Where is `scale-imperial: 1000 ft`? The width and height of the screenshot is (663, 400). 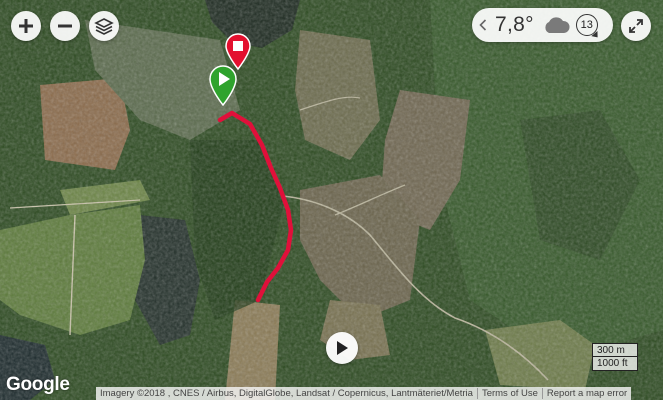
scale-imperial: 1000 ft is located at coordinates (615, 364).